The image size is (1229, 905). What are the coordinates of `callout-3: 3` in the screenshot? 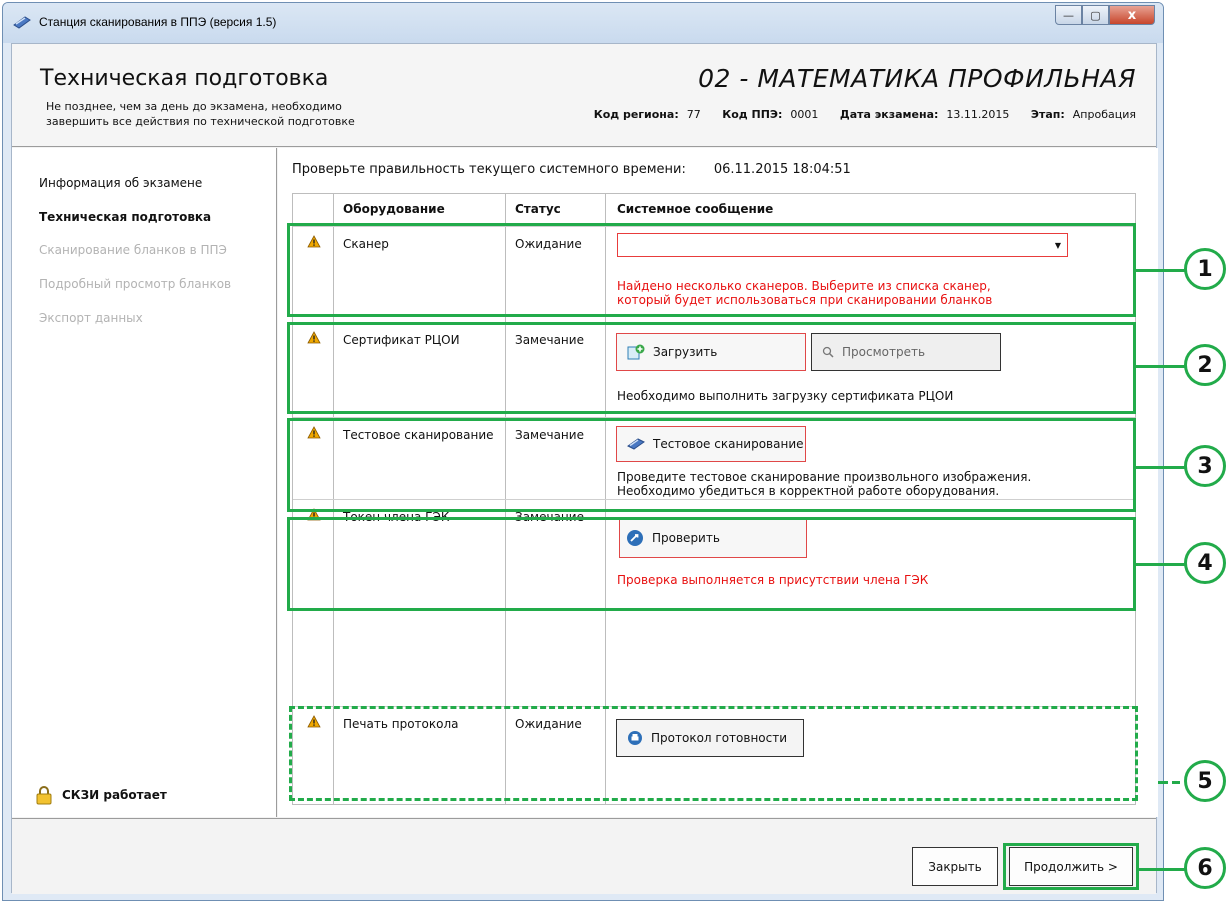 It's located at (1205, 466).